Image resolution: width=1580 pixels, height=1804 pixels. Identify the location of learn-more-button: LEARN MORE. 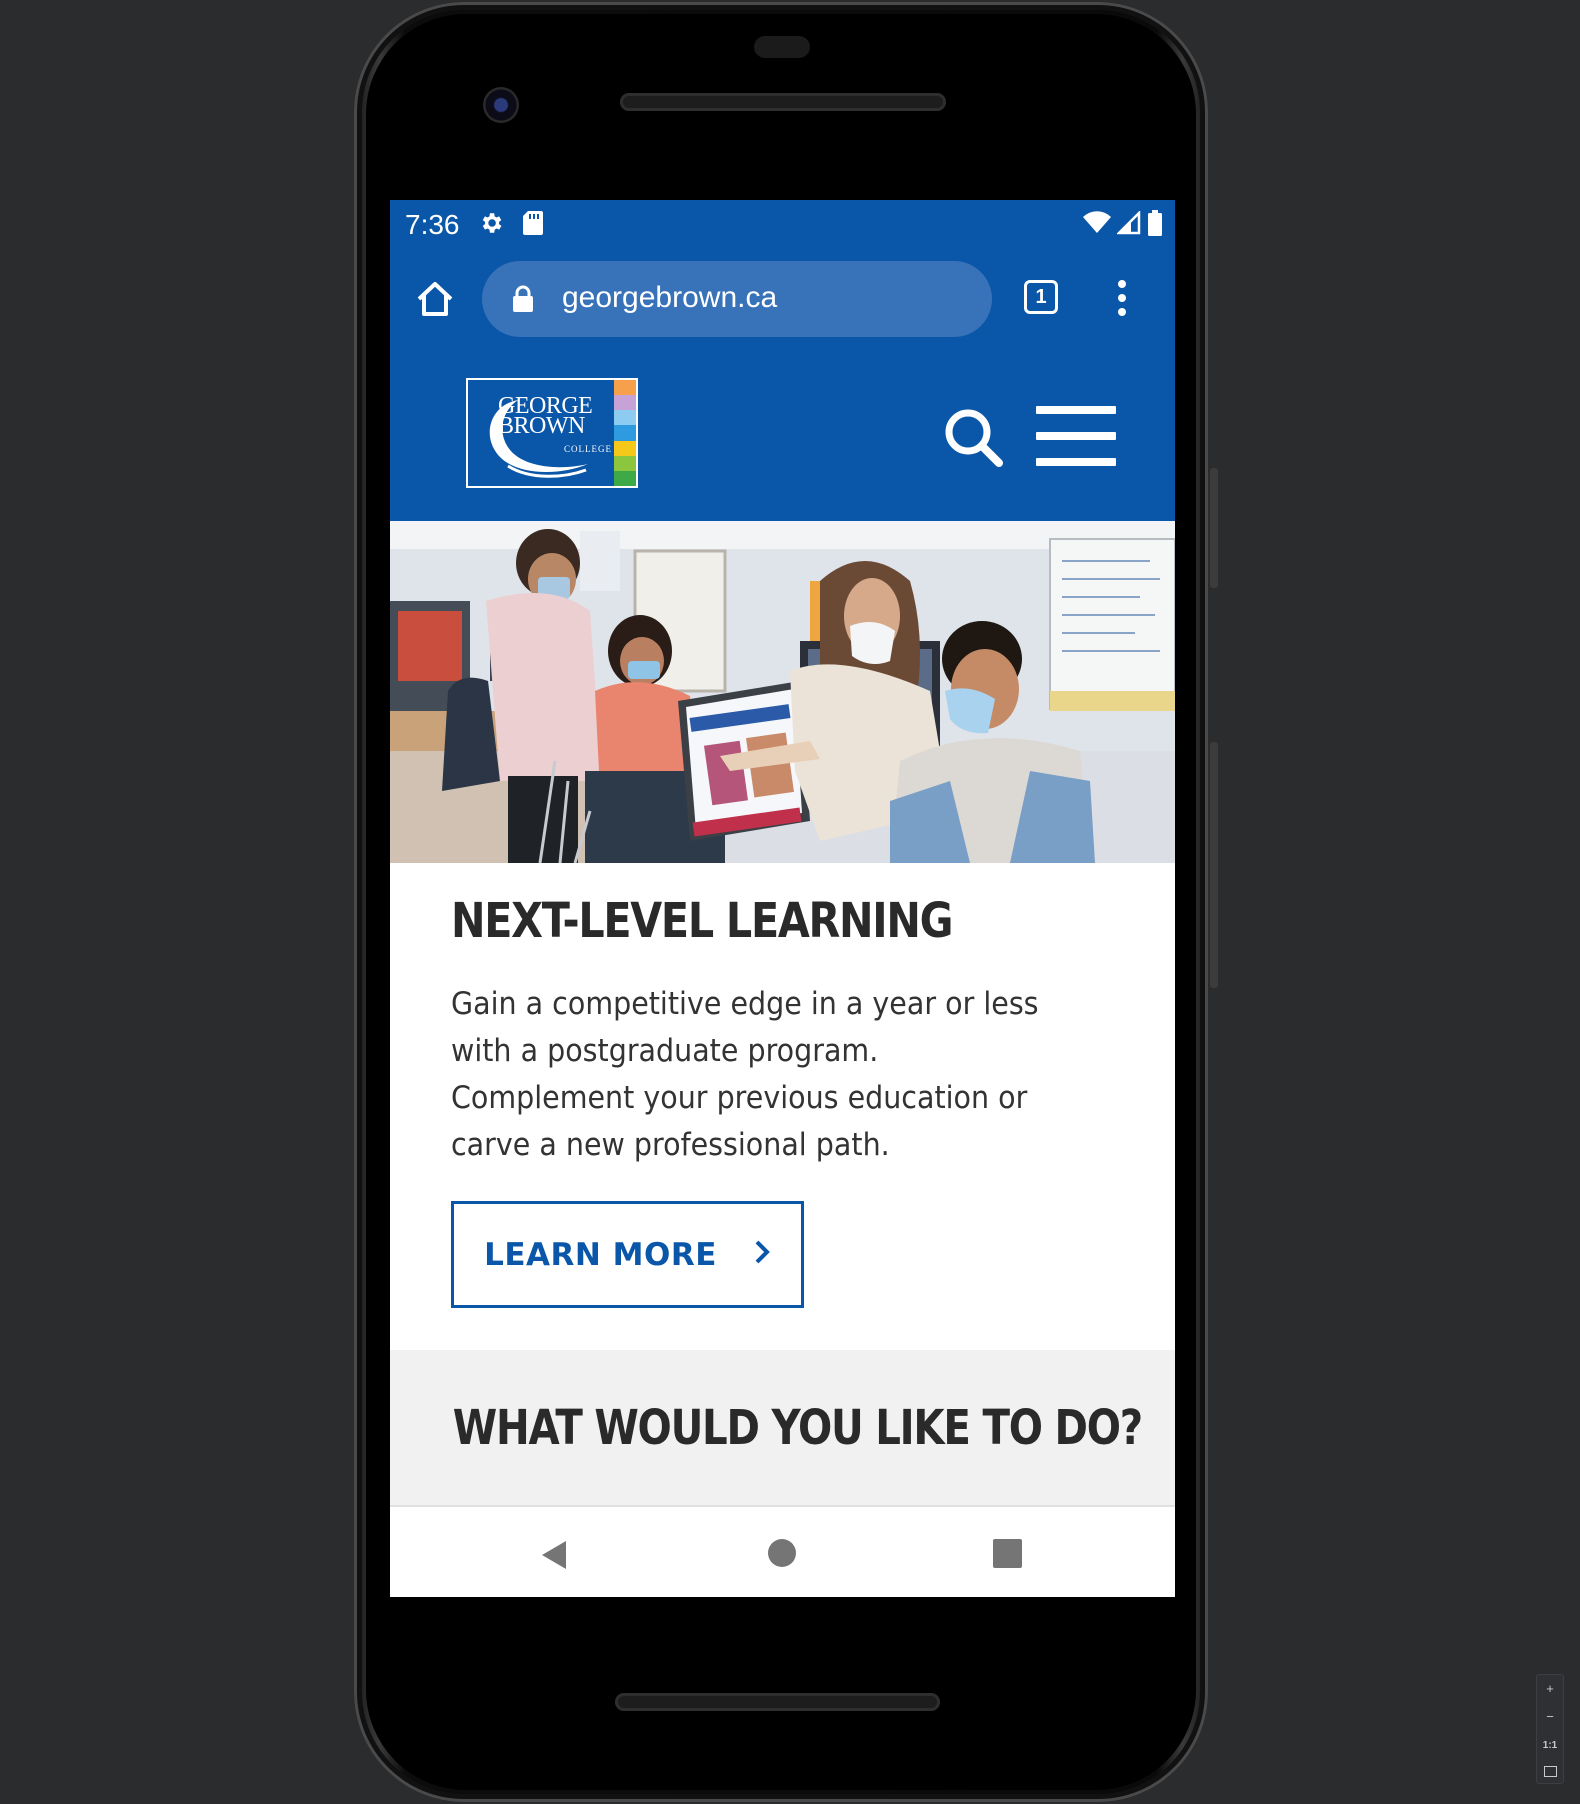
(627, 1254).